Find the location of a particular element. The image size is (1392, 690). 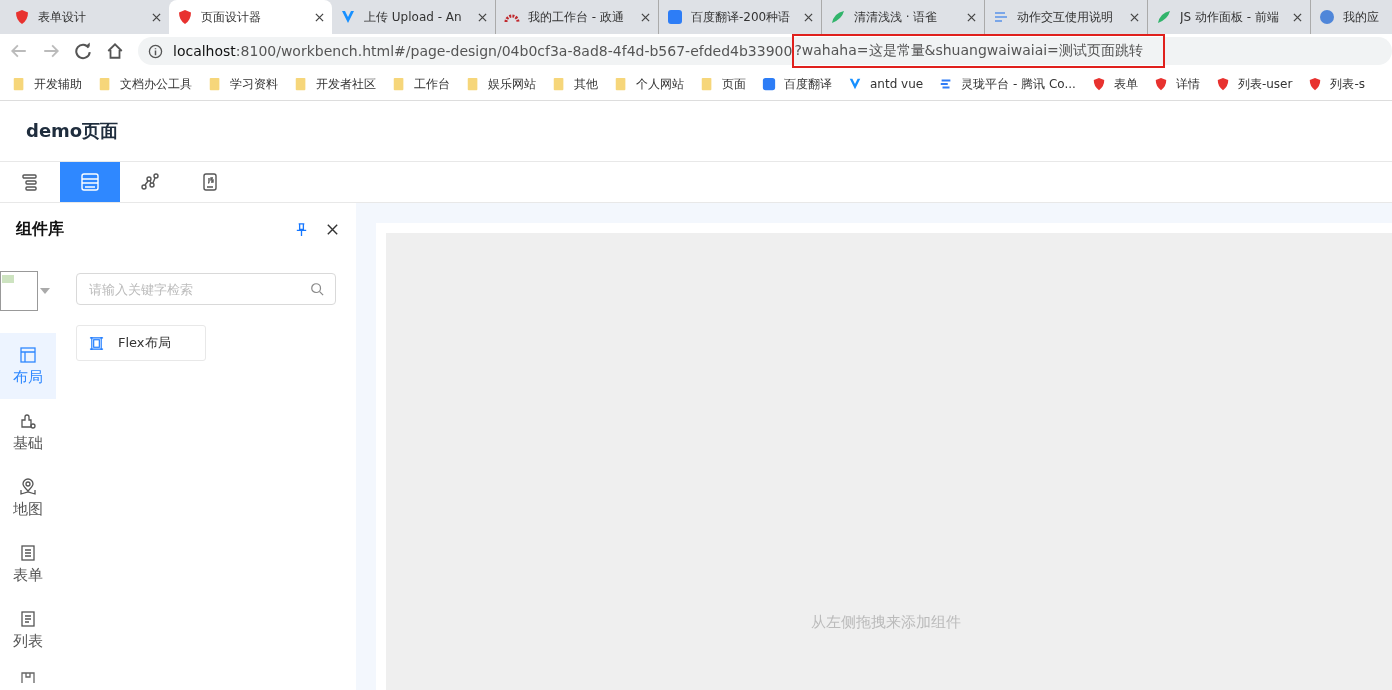

panel-title: 组件库 is located at coordinates (40, 229).